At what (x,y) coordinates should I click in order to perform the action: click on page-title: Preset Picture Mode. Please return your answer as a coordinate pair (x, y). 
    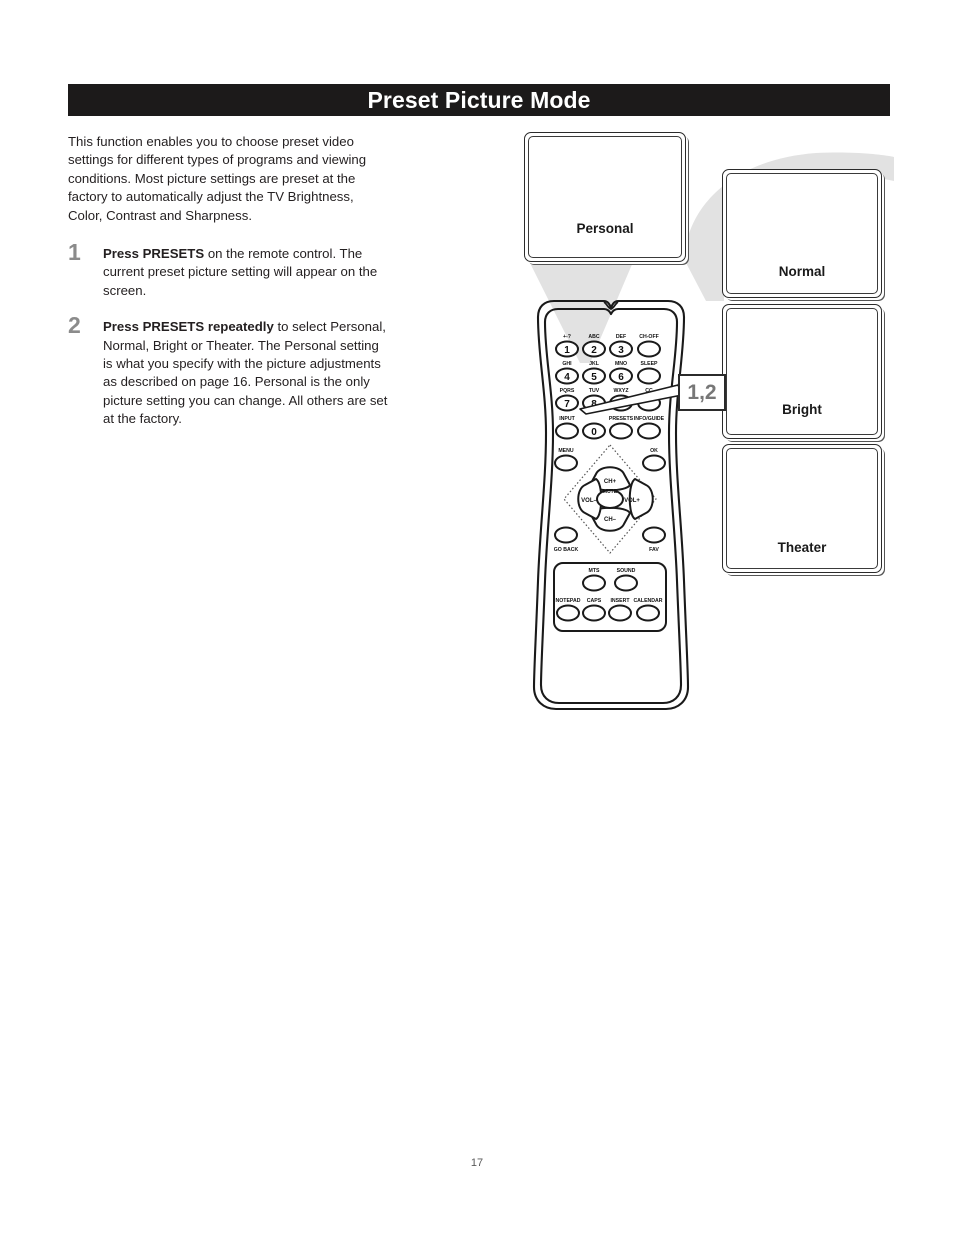
    Looking at the image, I should click on (479, 100).